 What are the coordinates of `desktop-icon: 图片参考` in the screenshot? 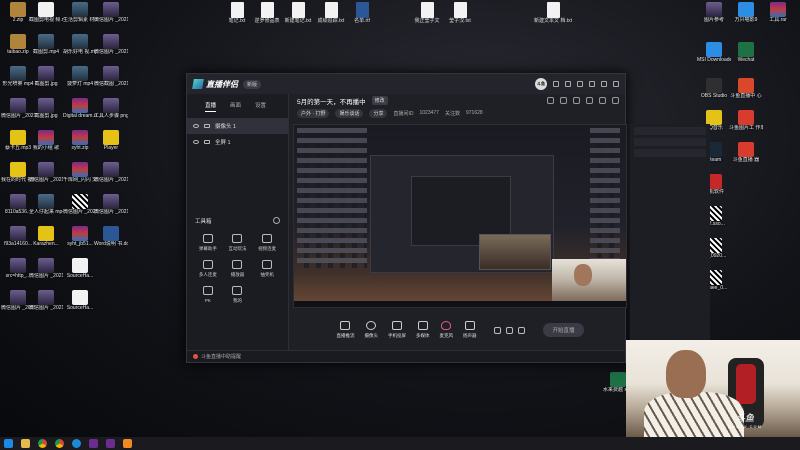 It's located at (714, 17).